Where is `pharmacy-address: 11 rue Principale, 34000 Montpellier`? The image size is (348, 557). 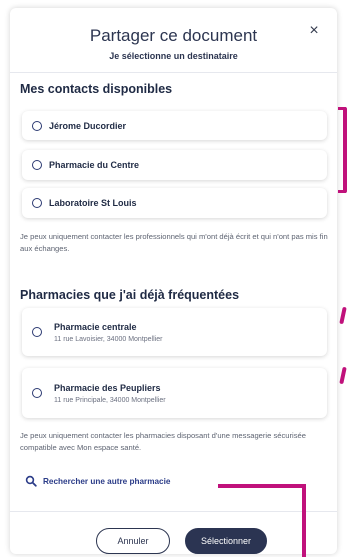
pharmacy-address: 11 rue Principale, 34000 Montpellier is located at coordinates (110, 400).